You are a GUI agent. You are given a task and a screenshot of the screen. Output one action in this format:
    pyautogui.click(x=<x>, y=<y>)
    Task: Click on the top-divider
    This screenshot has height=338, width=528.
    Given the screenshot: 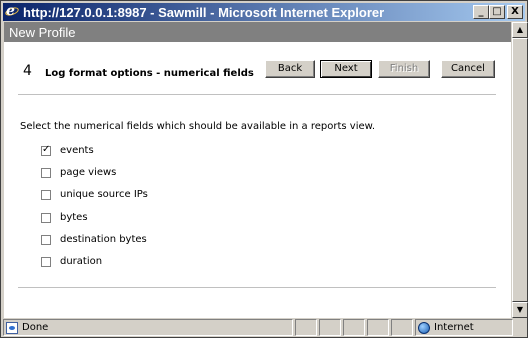 What is the action you would take?
    pyautogui.click(x=257, y=94)
    